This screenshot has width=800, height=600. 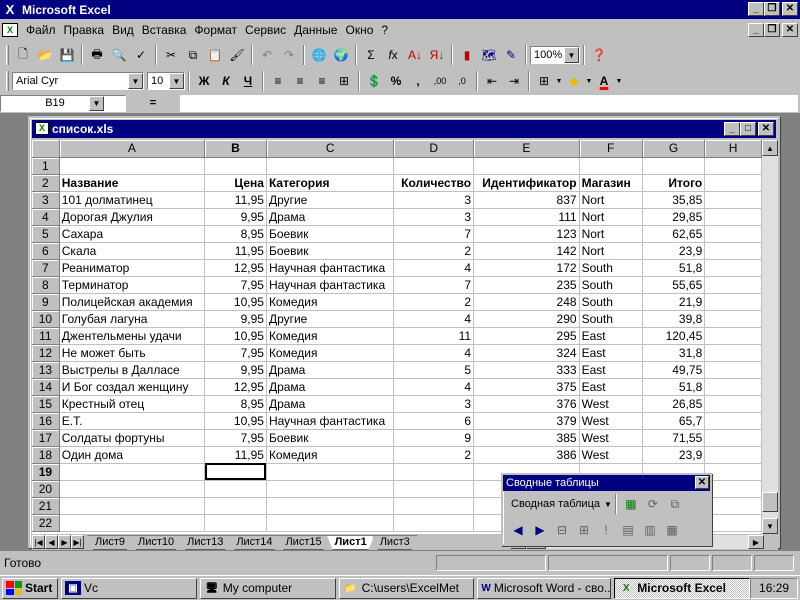 I want to click on sort-descending-icon: Я↓, so click(x=437, y=55).